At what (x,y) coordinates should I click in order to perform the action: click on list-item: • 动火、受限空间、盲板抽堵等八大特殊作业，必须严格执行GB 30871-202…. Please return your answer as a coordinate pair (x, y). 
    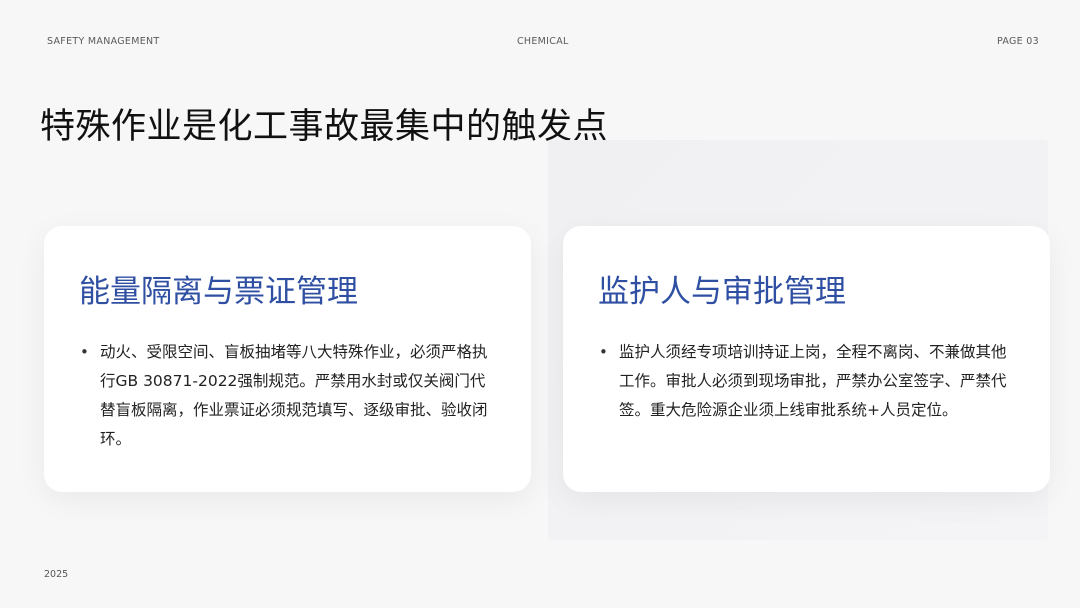
    Looking at the image, I should click on (290, 396).